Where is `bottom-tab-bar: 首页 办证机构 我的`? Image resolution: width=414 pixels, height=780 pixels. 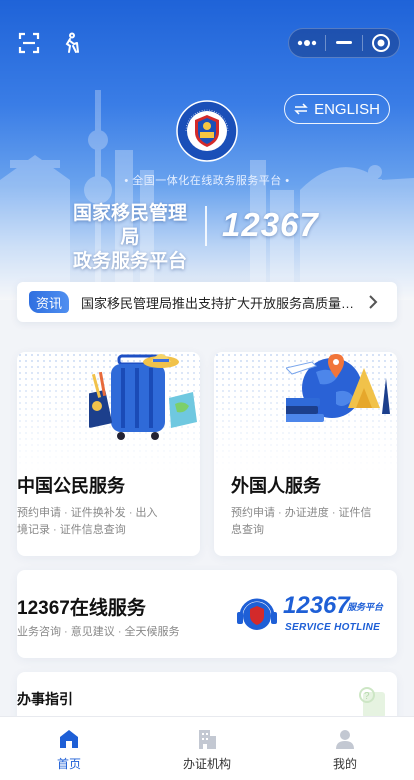 bottom-tab-bar: 首页 办证机构 我的 is located at coordinates (207, 748).